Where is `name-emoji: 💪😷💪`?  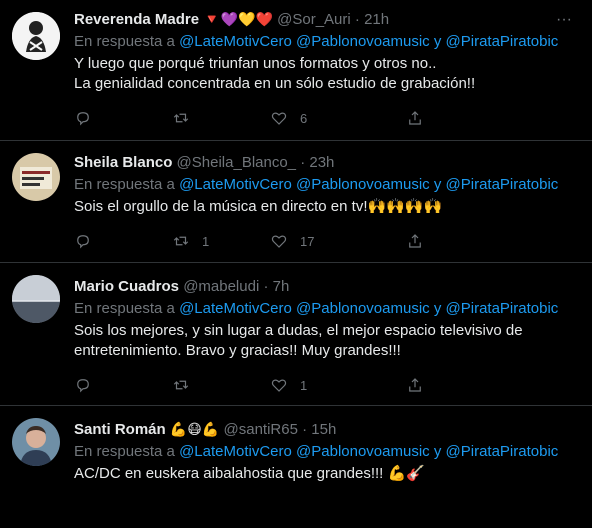
name-emoji: 💪😷💪 is located at coordinates (194, 430).